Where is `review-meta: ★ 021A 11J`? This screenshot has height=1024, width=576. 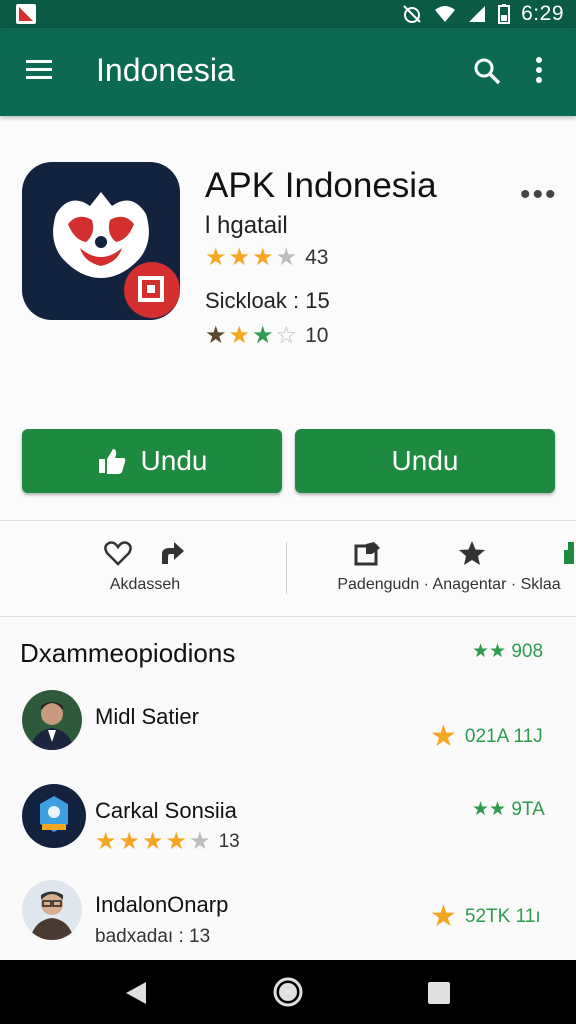
review-meta: ★ 021A 11J is located at coordinates (486, 737).